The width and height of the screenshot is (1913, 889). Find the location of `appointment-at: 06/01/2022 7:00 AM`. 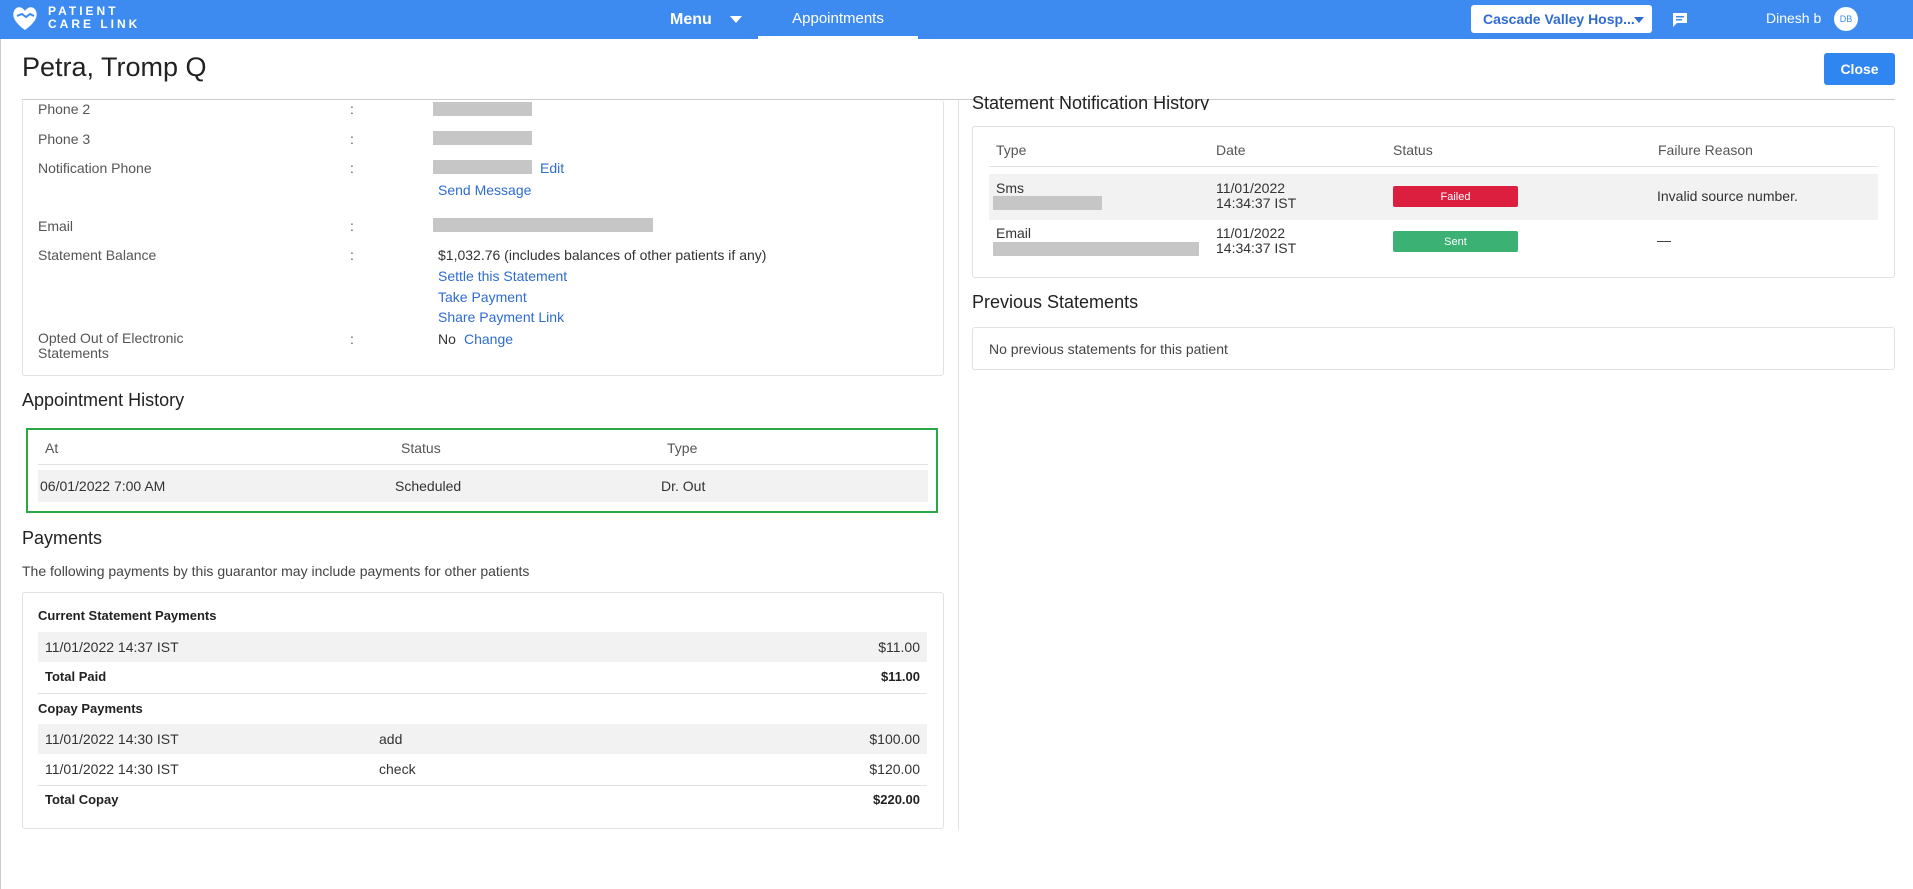

appointment-at: 06/01/2022 7:00 AM is located at coordinates (103, 486).